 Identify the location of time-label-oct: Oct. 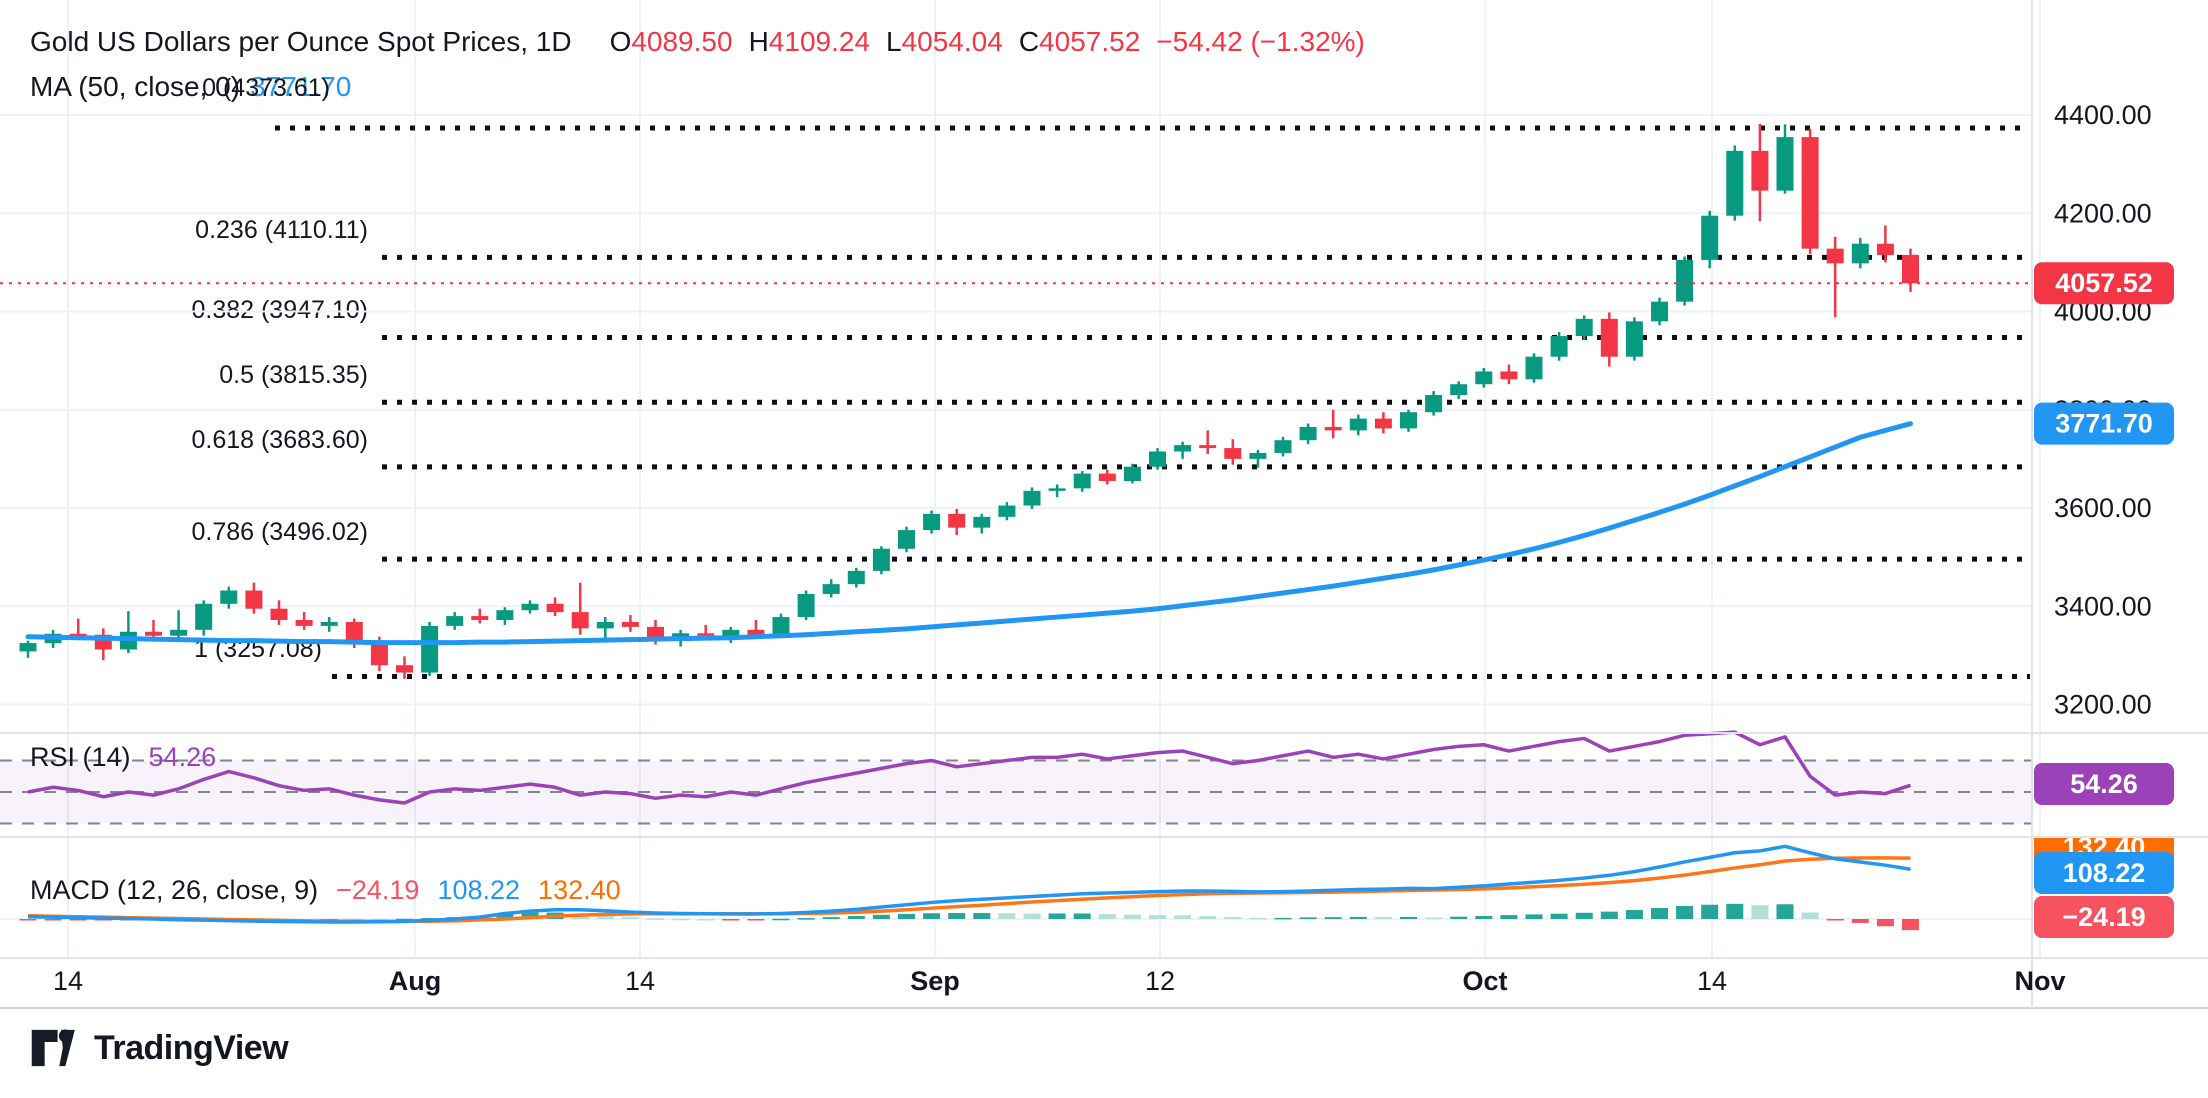
(1485, 981).